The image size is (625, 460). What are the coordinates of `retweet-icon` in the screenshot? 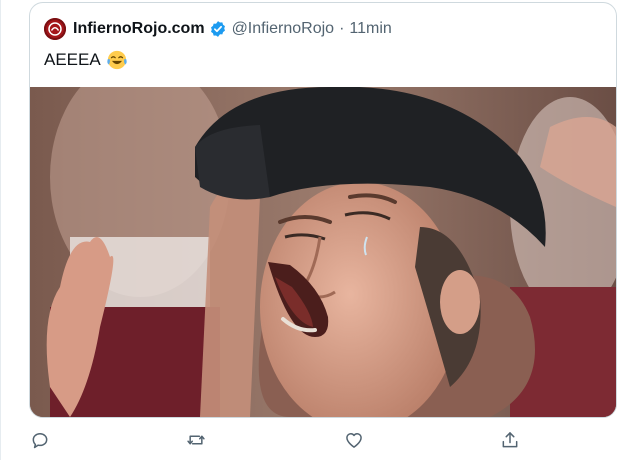 It's located at (196, 440).